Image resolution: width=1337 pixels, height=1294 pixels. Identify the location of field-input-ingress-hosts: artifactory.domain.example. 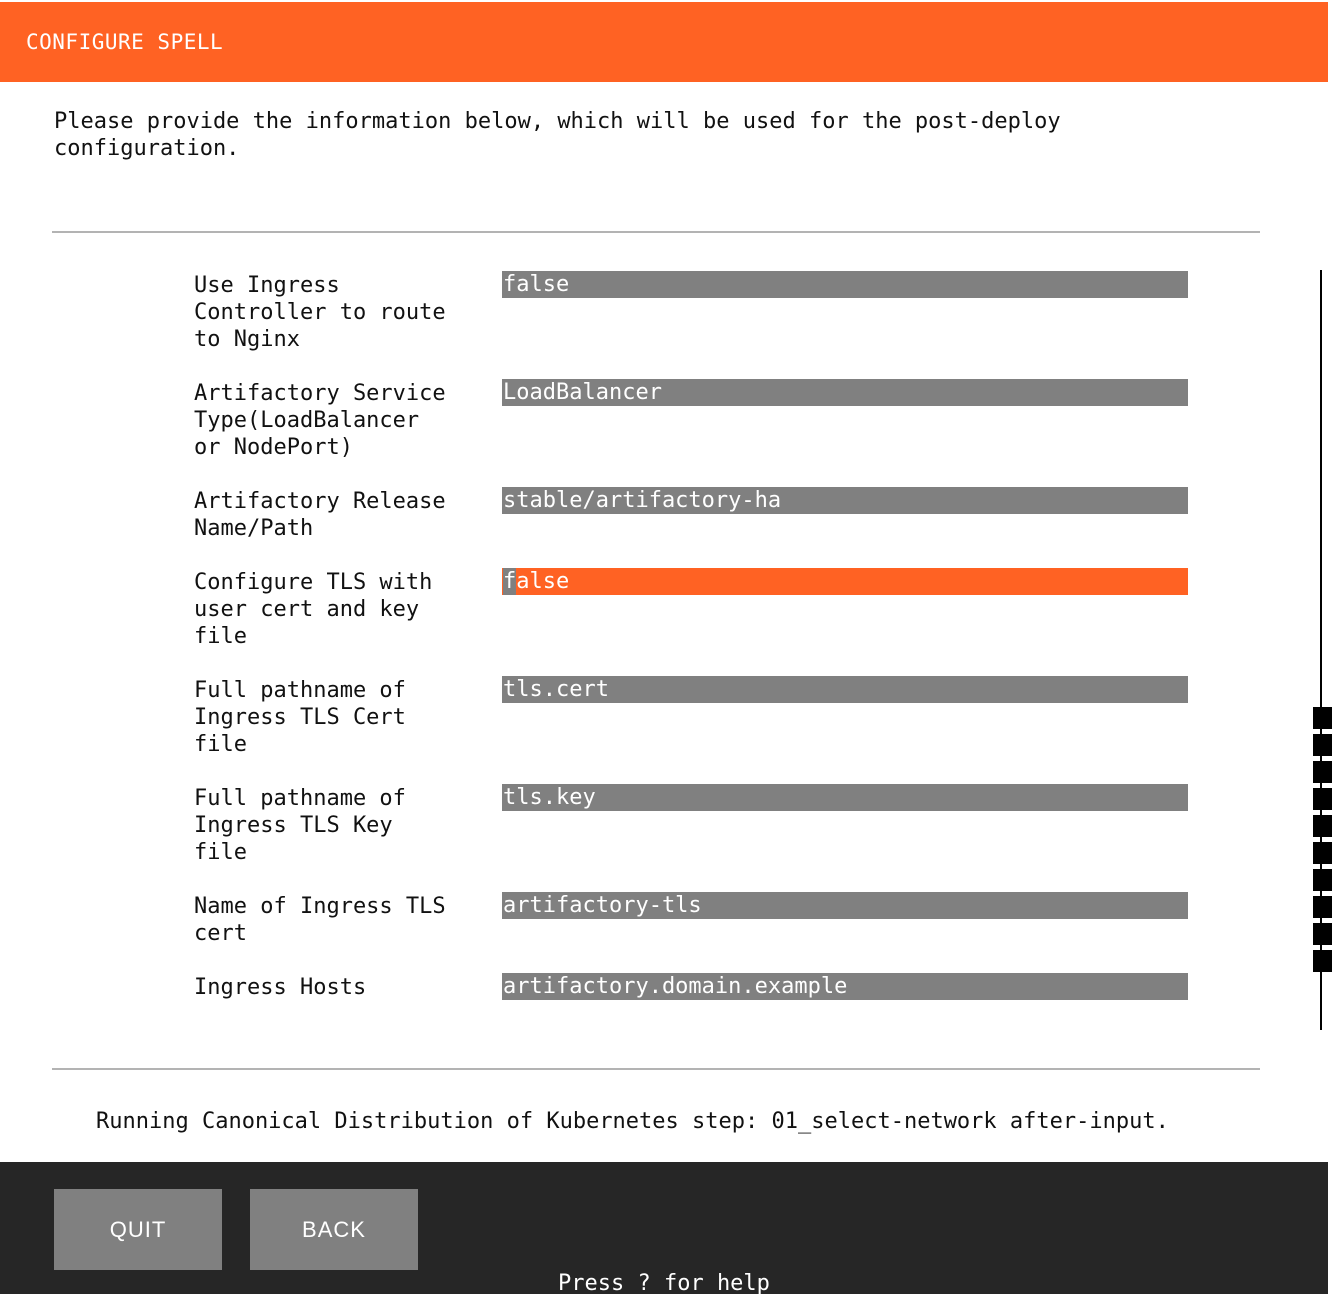
(845, 986).